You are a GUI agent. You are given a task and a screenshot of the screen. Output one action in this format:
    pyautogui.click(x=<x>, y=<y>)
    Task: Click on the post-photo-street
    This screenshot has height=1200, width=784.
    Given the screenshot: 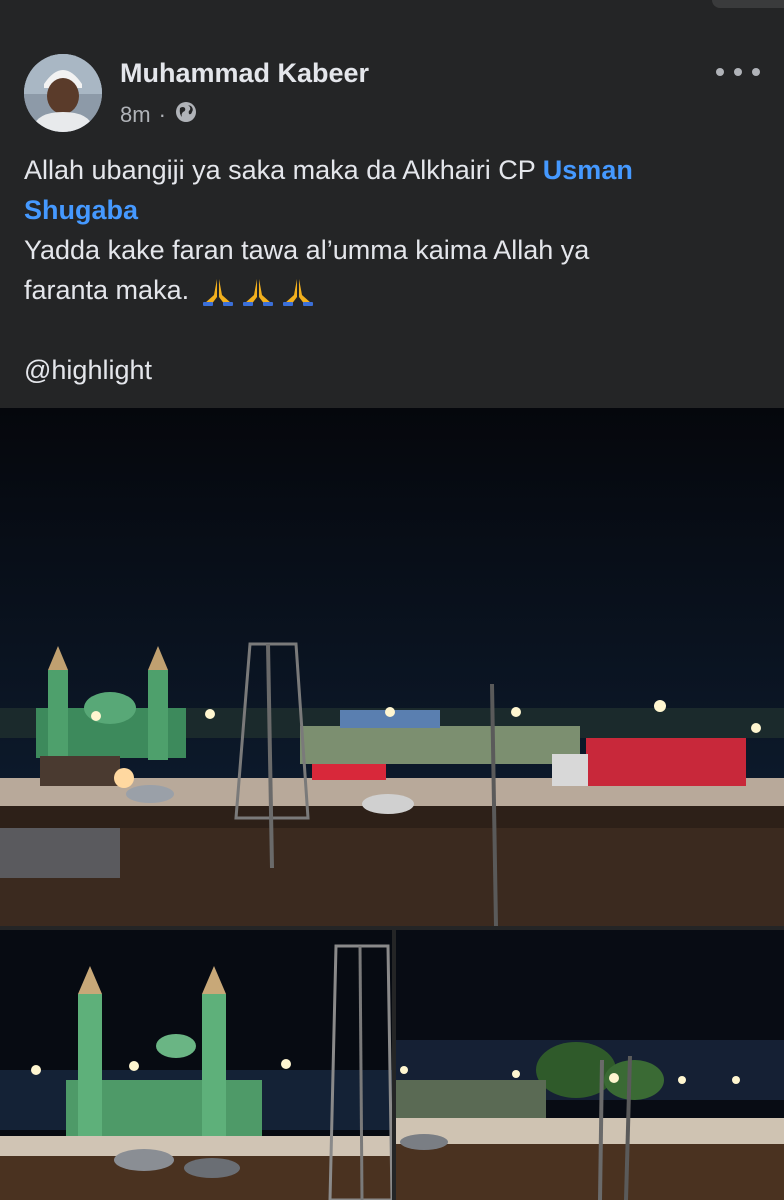 What is the action you would take?
    pyautogui.click(x=590, y=1065)
    